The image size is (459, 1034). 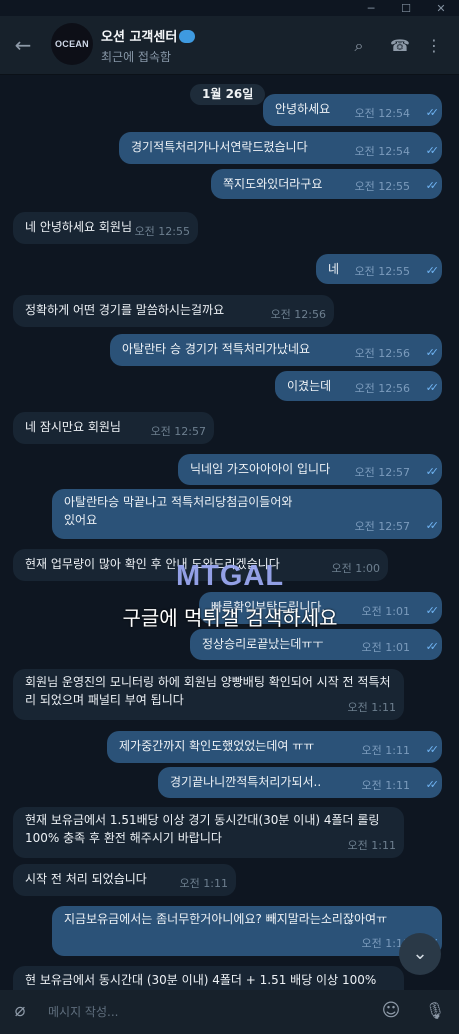 I want to click on window-titlebar: ─ ☐ ✕, so click(x=229, y=8).